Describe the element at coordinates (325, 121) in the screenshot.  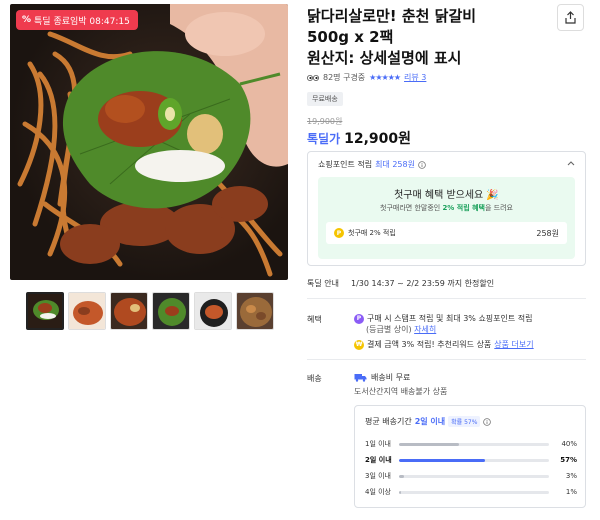
I see `original-price: 19,900원` at that location.